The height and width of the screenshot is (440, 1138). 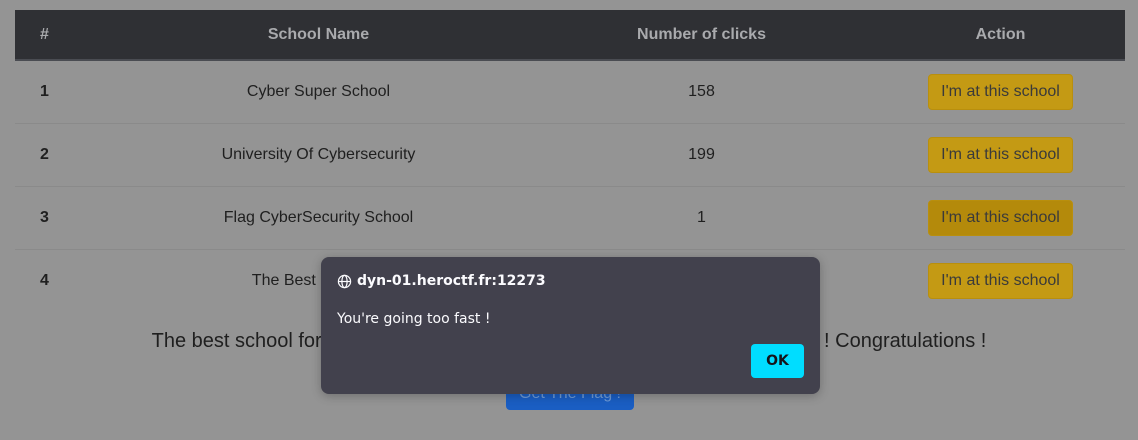 What do you see at coordinates (318, 217) in the screenshot?
I see `school-name: Flag CyberSecurity School` at bounding box center [318, 217].